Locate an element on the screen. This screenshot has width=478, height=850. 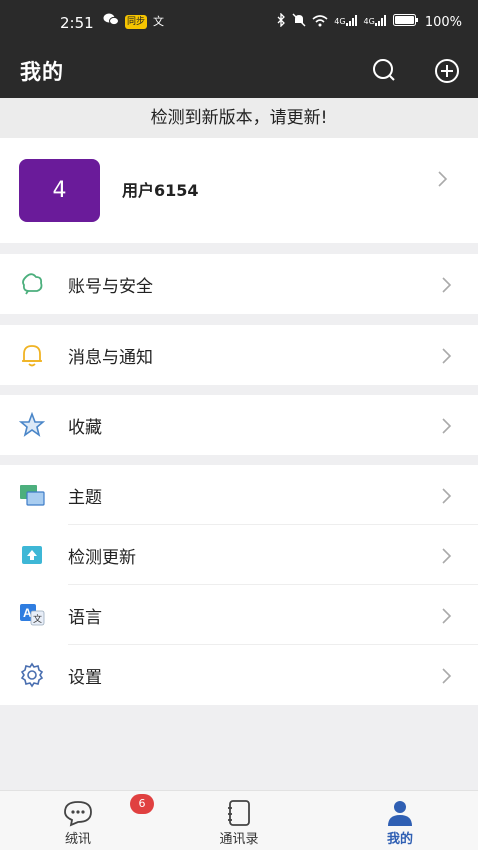
app-badge-icon: 同步 is located at coordinates (136, 21).